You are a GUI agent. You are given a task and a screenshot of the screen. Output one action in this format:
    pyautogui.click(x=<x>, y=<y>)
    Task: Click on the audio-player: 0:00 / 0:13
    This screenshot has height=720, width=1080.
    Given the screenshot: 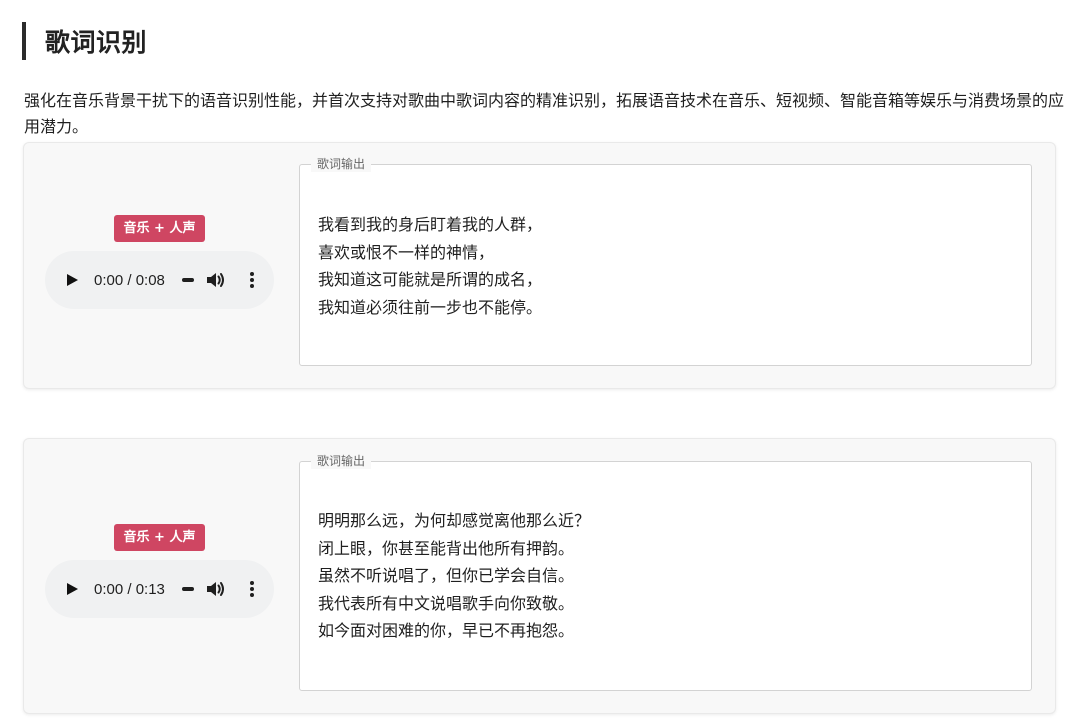 What is the action you would take?
    pyautogui.click(x=159, y=589)
    